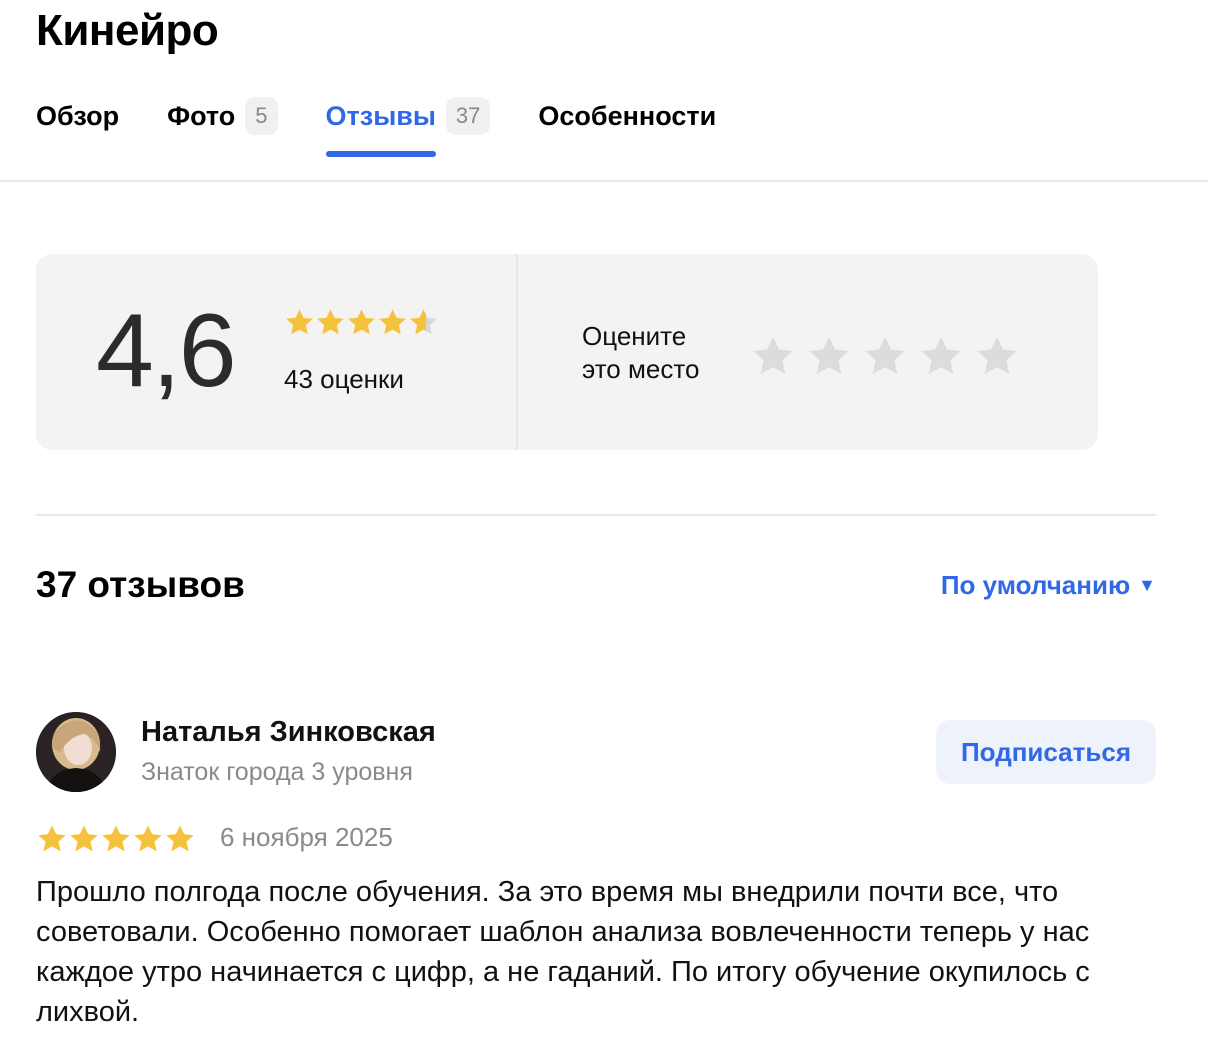 The height and width of the screenshot is (1046, 1208). I want to click on sort-dropdown: По умолчанию ▼, so click(1048, 585).